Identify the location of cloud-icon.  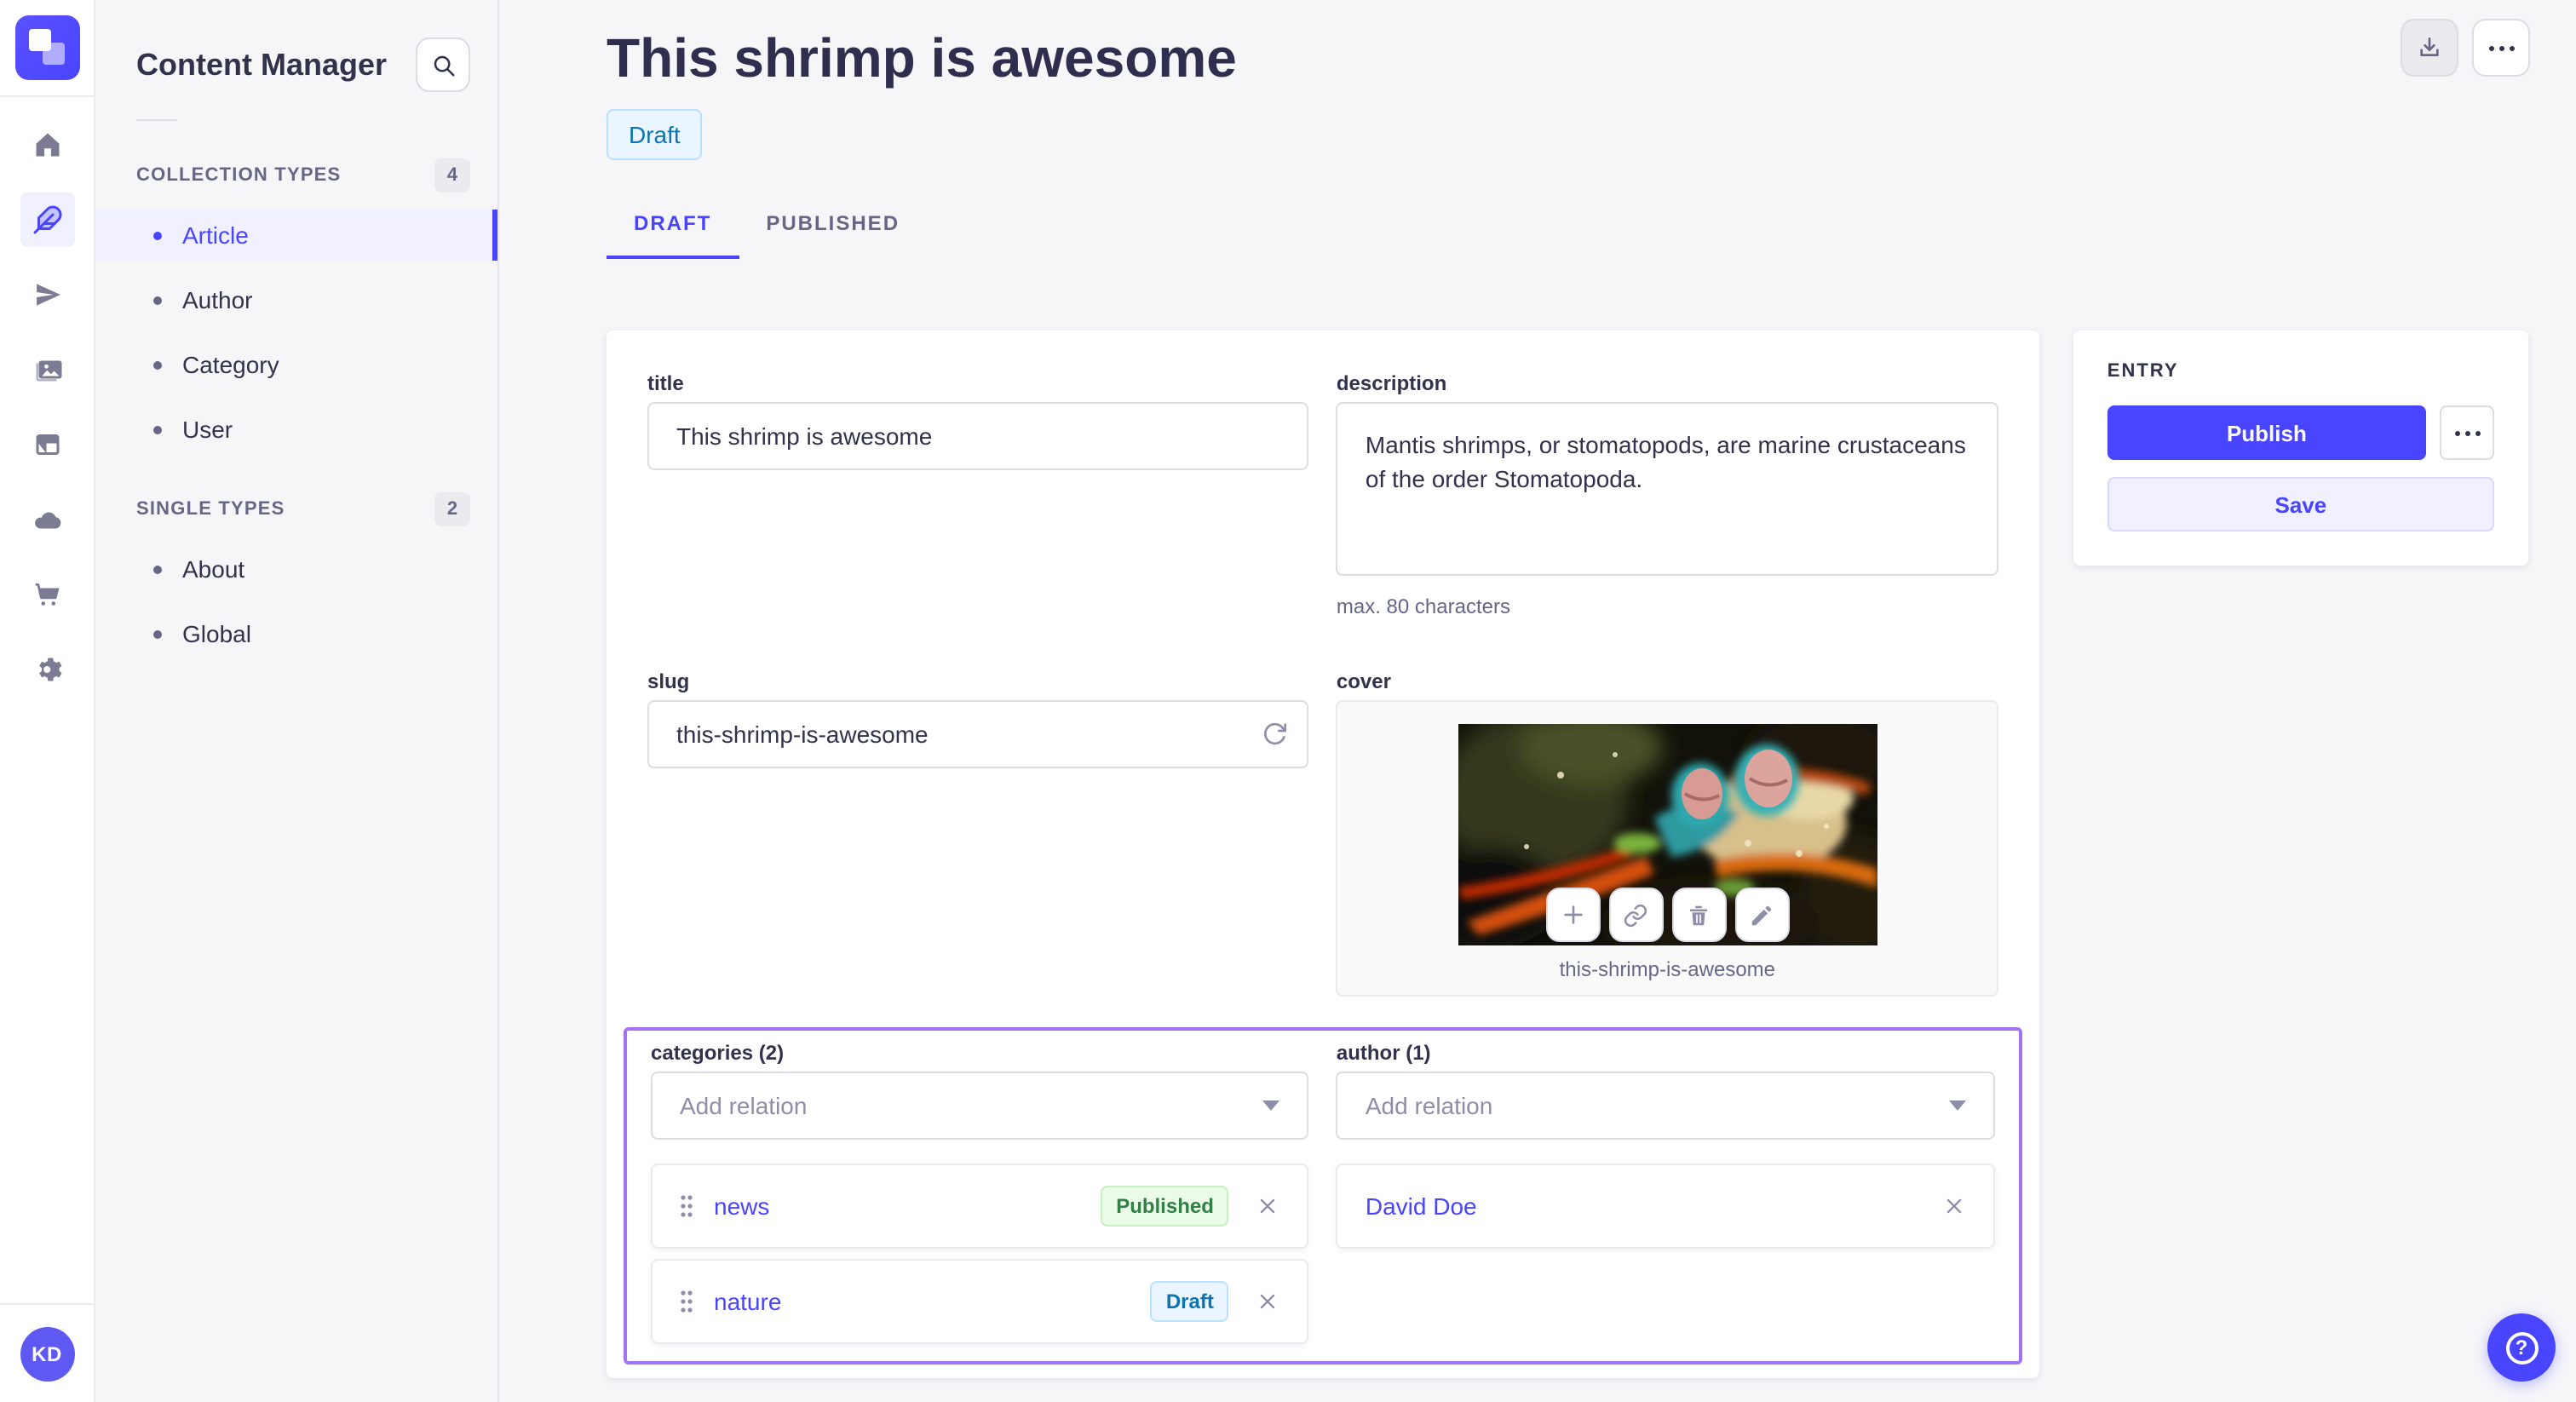
(47, 519).